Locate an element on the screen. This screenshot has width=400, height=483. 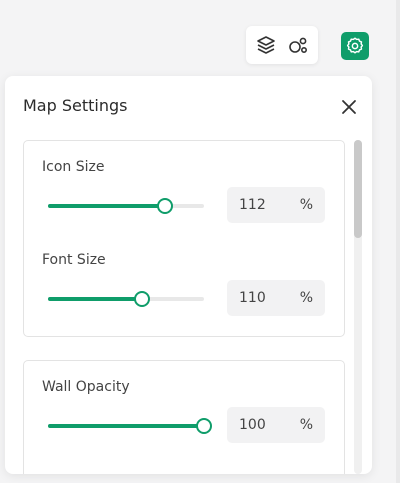
right-edge-bar is located at coordinates (398, 241).